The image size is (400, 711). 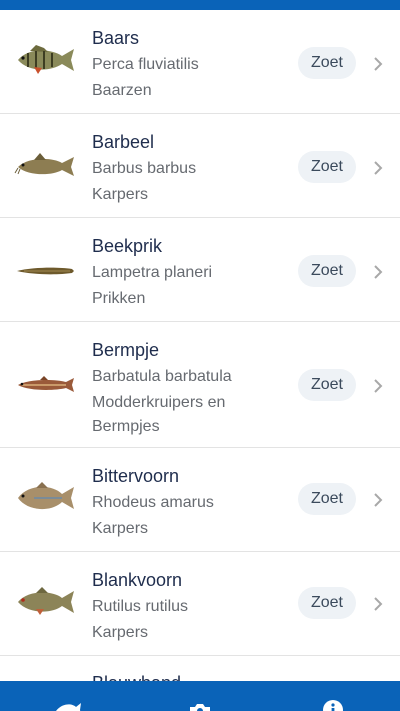 I want to click on perch-fish-icon, so click(x=46, y=59).